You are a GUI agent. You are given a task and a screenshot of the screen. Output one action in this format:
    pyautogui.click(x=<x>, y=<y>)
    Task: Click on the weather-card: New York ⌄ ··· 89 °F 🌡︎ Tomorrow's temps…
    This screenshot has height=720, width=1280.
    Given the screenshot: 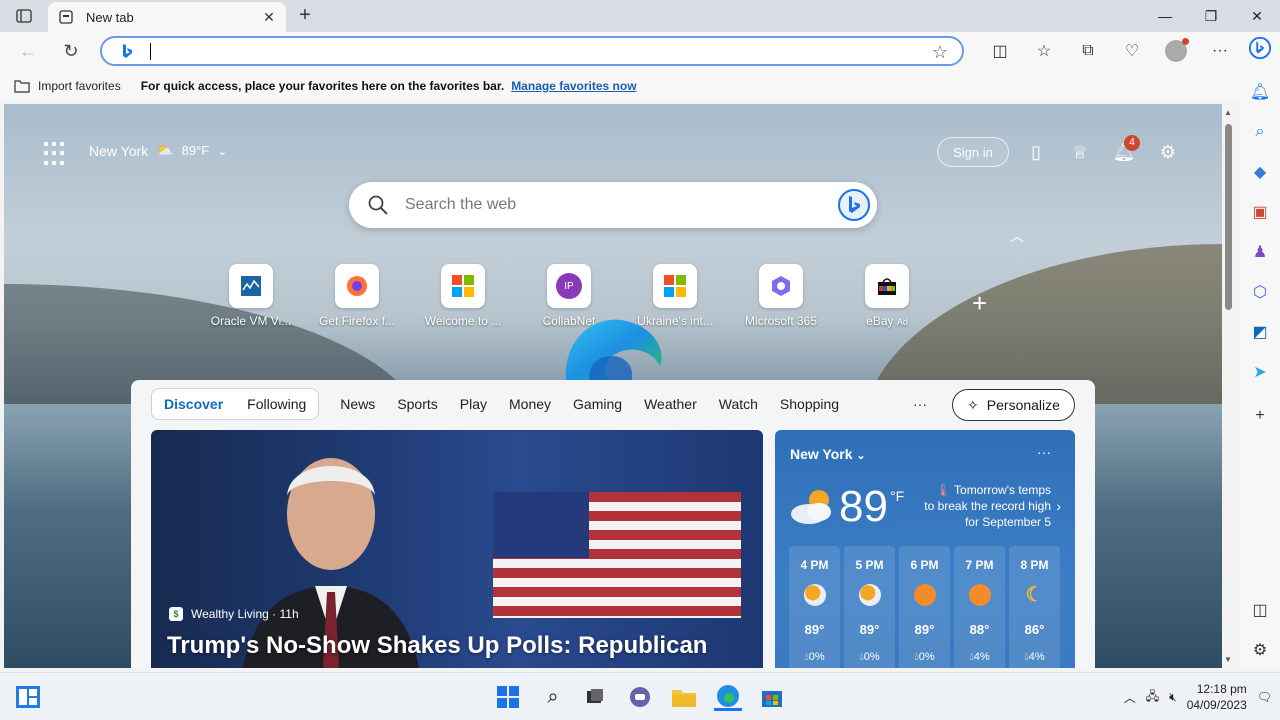 What is the action you would take?
    pyautogui.click(x=925, y=549)
    